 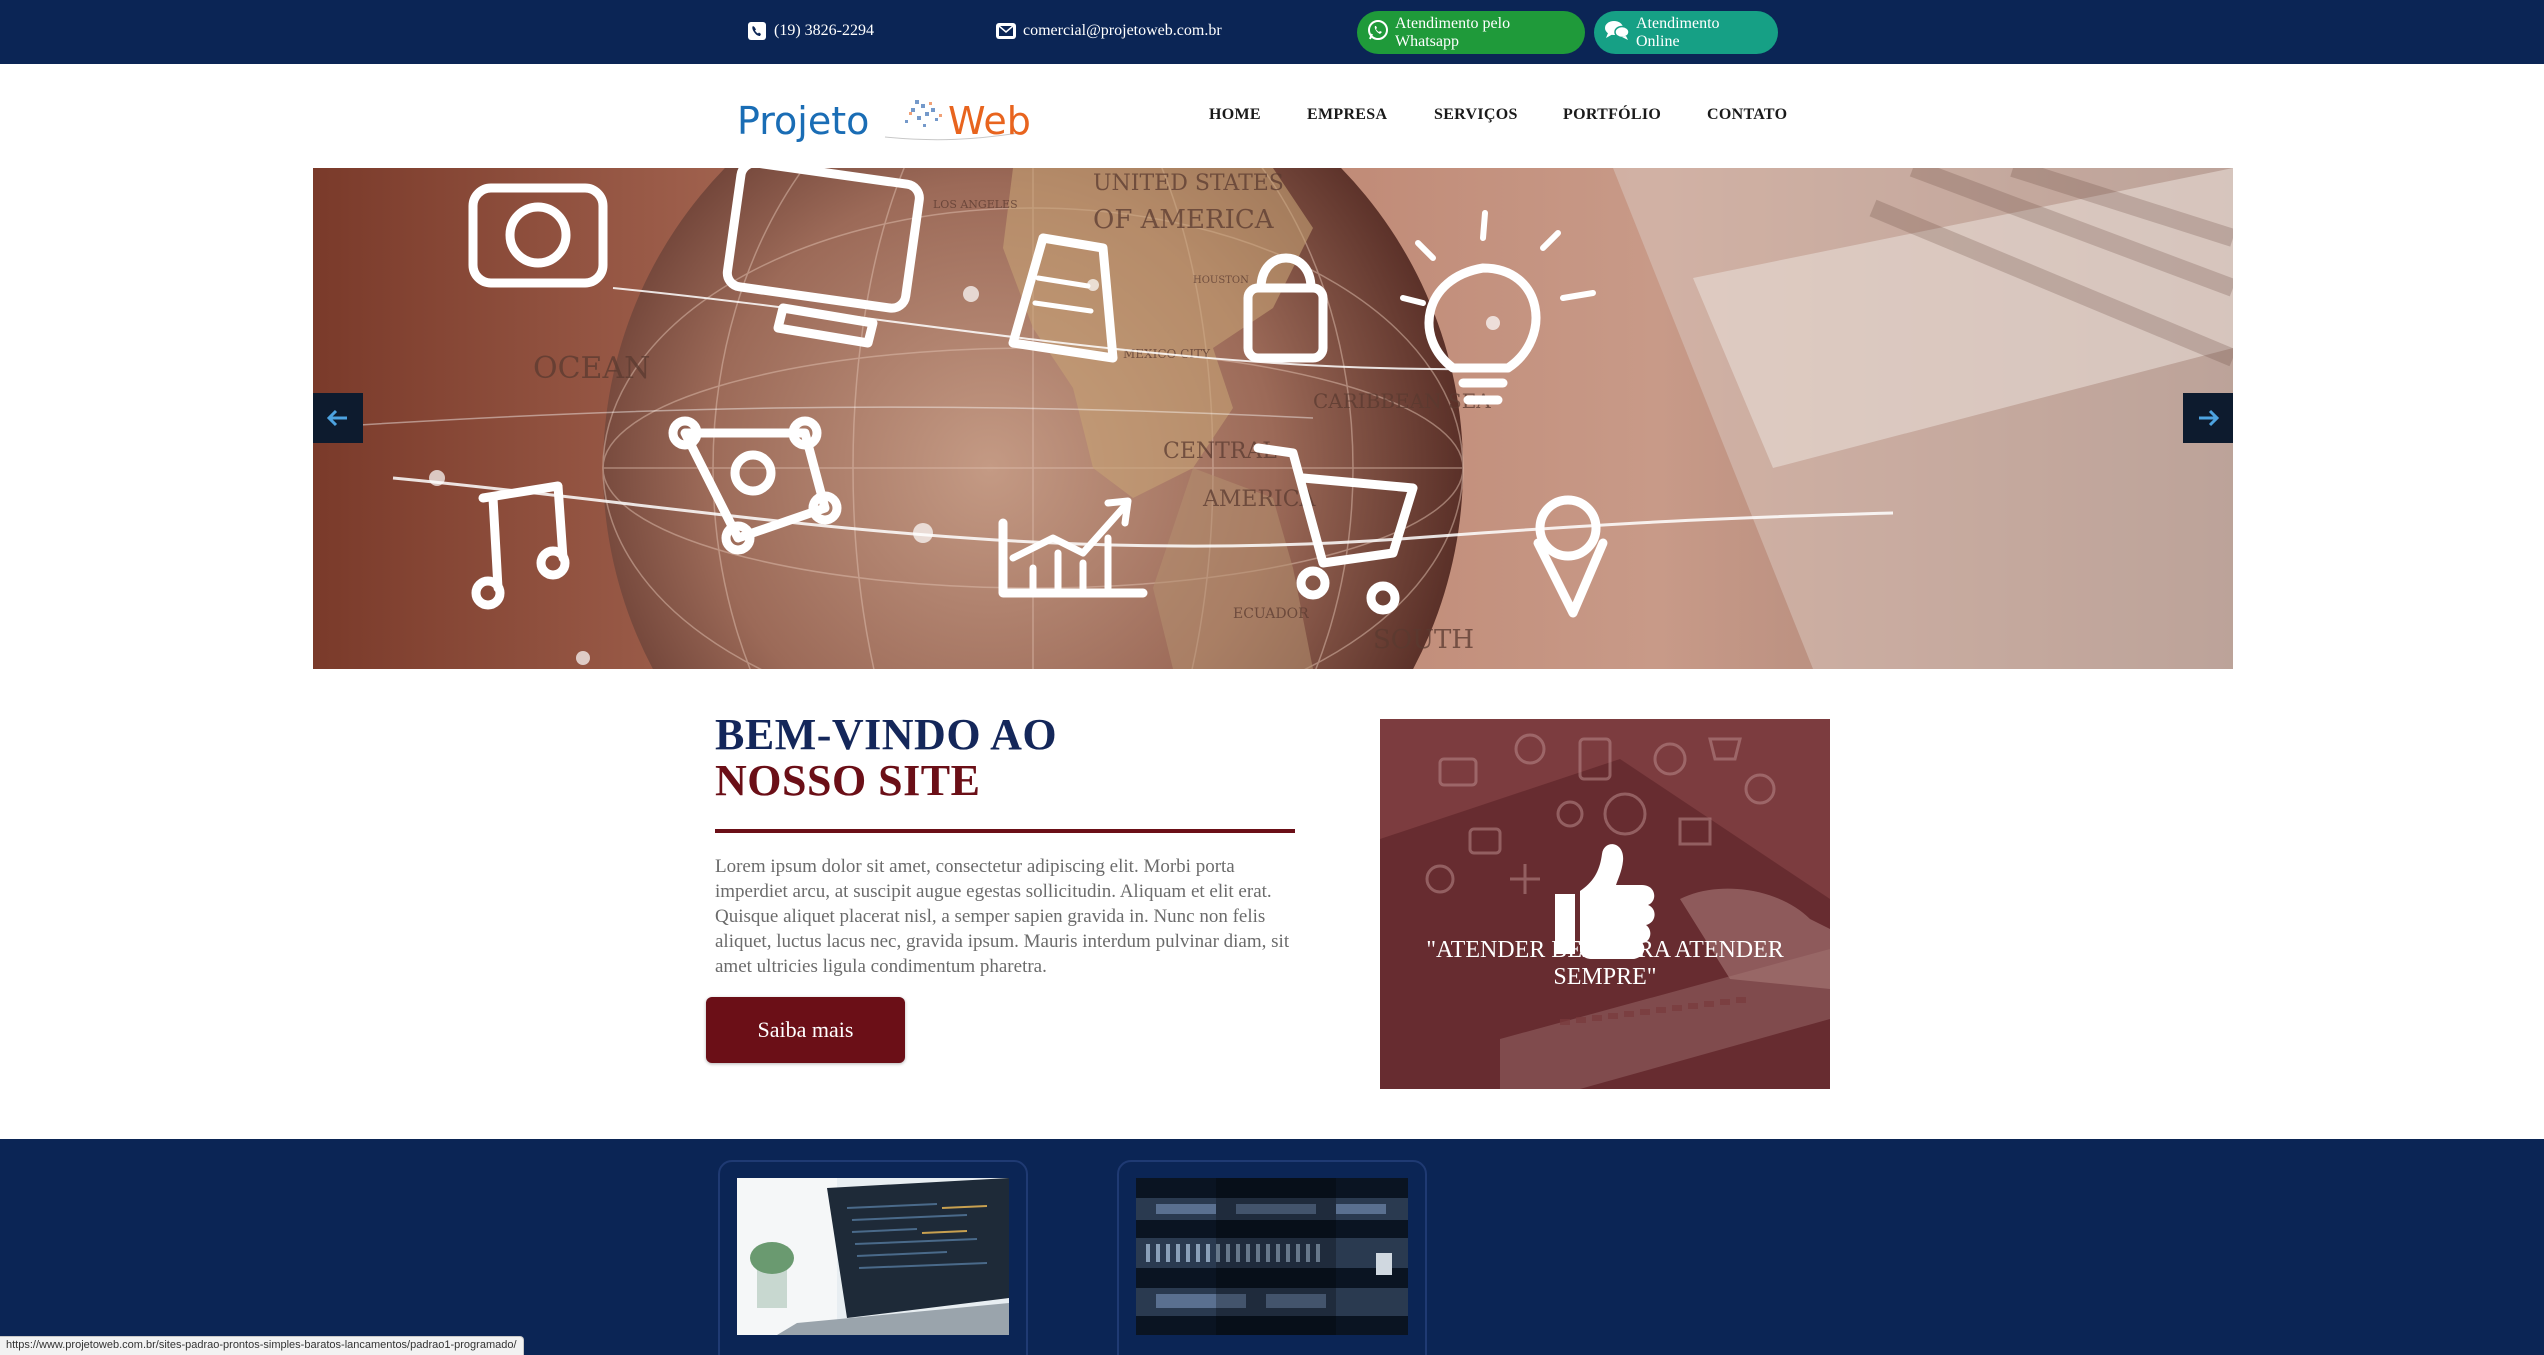 What do you see at coordinates (1617, 32) in the screenshot?
I see `chat-icon` at bounding box center [1617, 32].